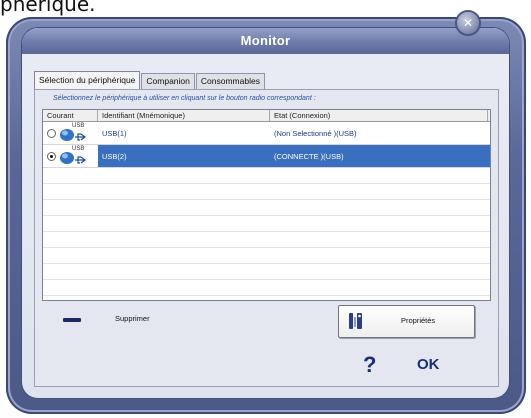 Image resolution: width=531 pixels, height=418 pixels. I want to click on window-title: Monitor, so click(265, 41).